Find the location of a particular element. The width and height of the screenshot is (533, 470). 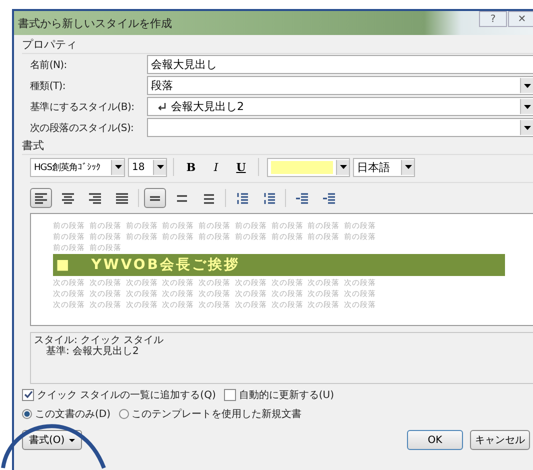

heading-preview: ■ YWVOB会長ご挨拶 is located at coordinates (279, 265).